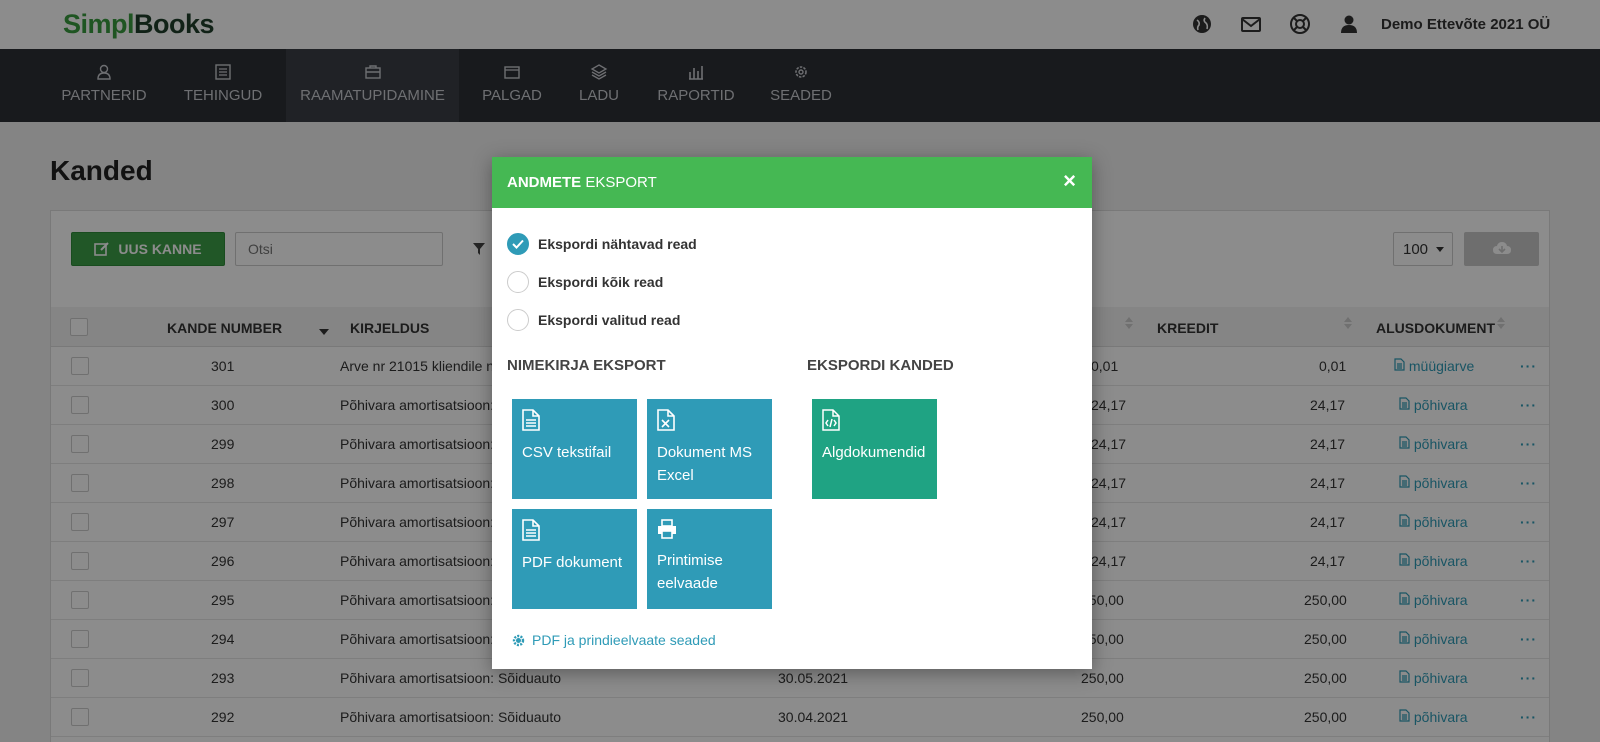  I want to click on option-label: Ekspordi kõik read, so click(601, 282).